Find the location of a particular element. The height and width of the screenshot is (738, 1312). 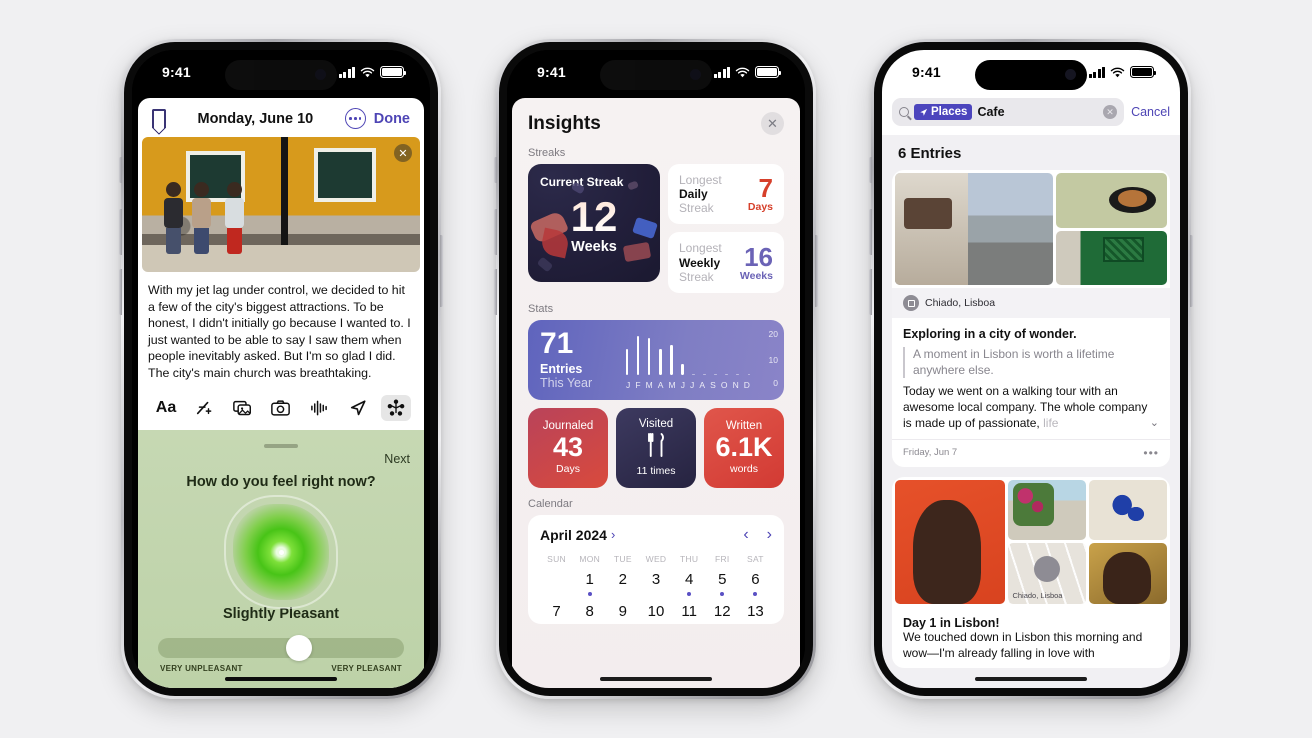

calendar-day-header: MON is located at coordinates (590, 558).